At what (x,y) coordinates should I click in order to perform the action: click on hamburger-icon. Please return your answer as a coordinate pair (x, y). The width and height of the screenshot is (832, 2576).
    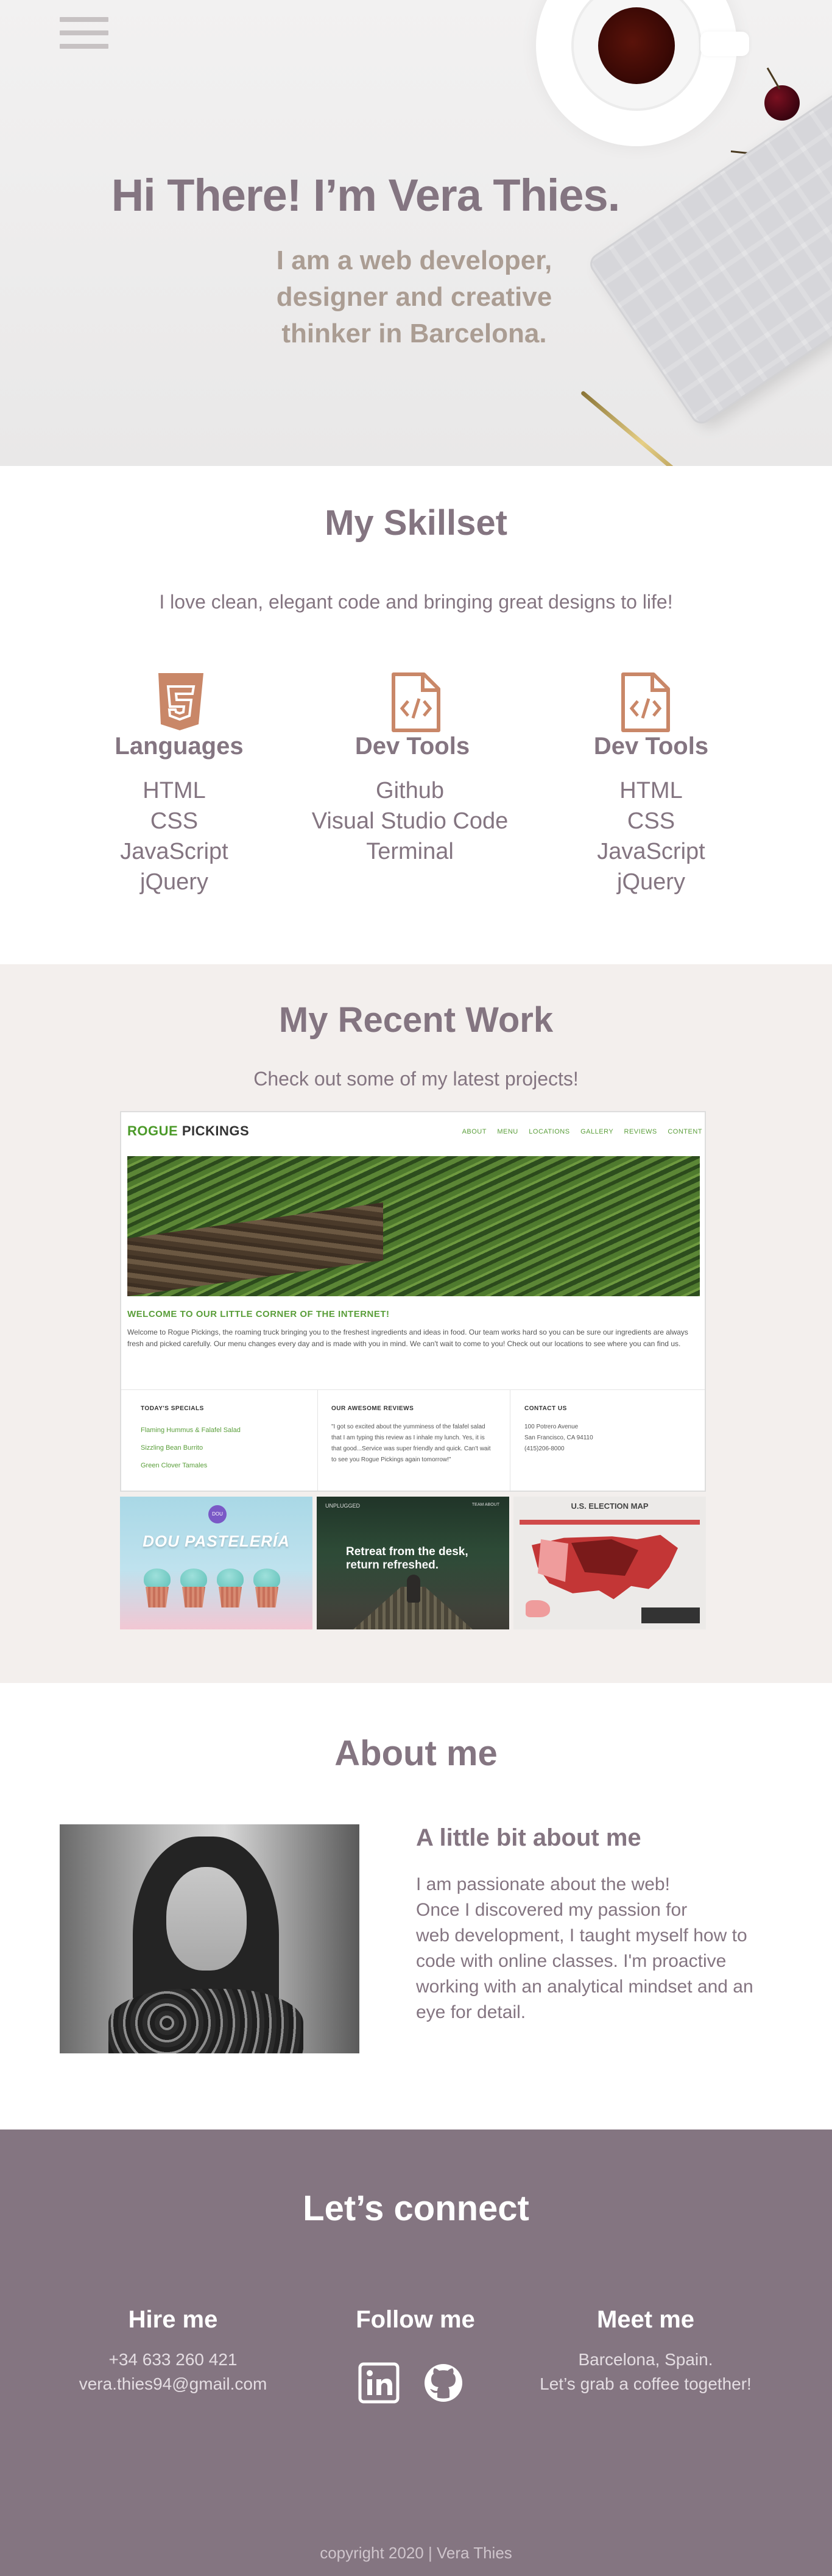
    Looking at the image, I should click on (85, 36).